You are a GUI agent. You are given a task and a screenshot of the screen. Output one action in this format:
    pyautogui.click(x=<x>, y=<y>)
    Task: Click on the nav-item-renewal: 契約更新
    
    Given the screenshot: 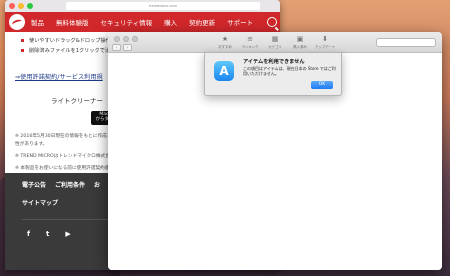 What is the action you would take?
    pyautogui.click(x=202, y=22)
    